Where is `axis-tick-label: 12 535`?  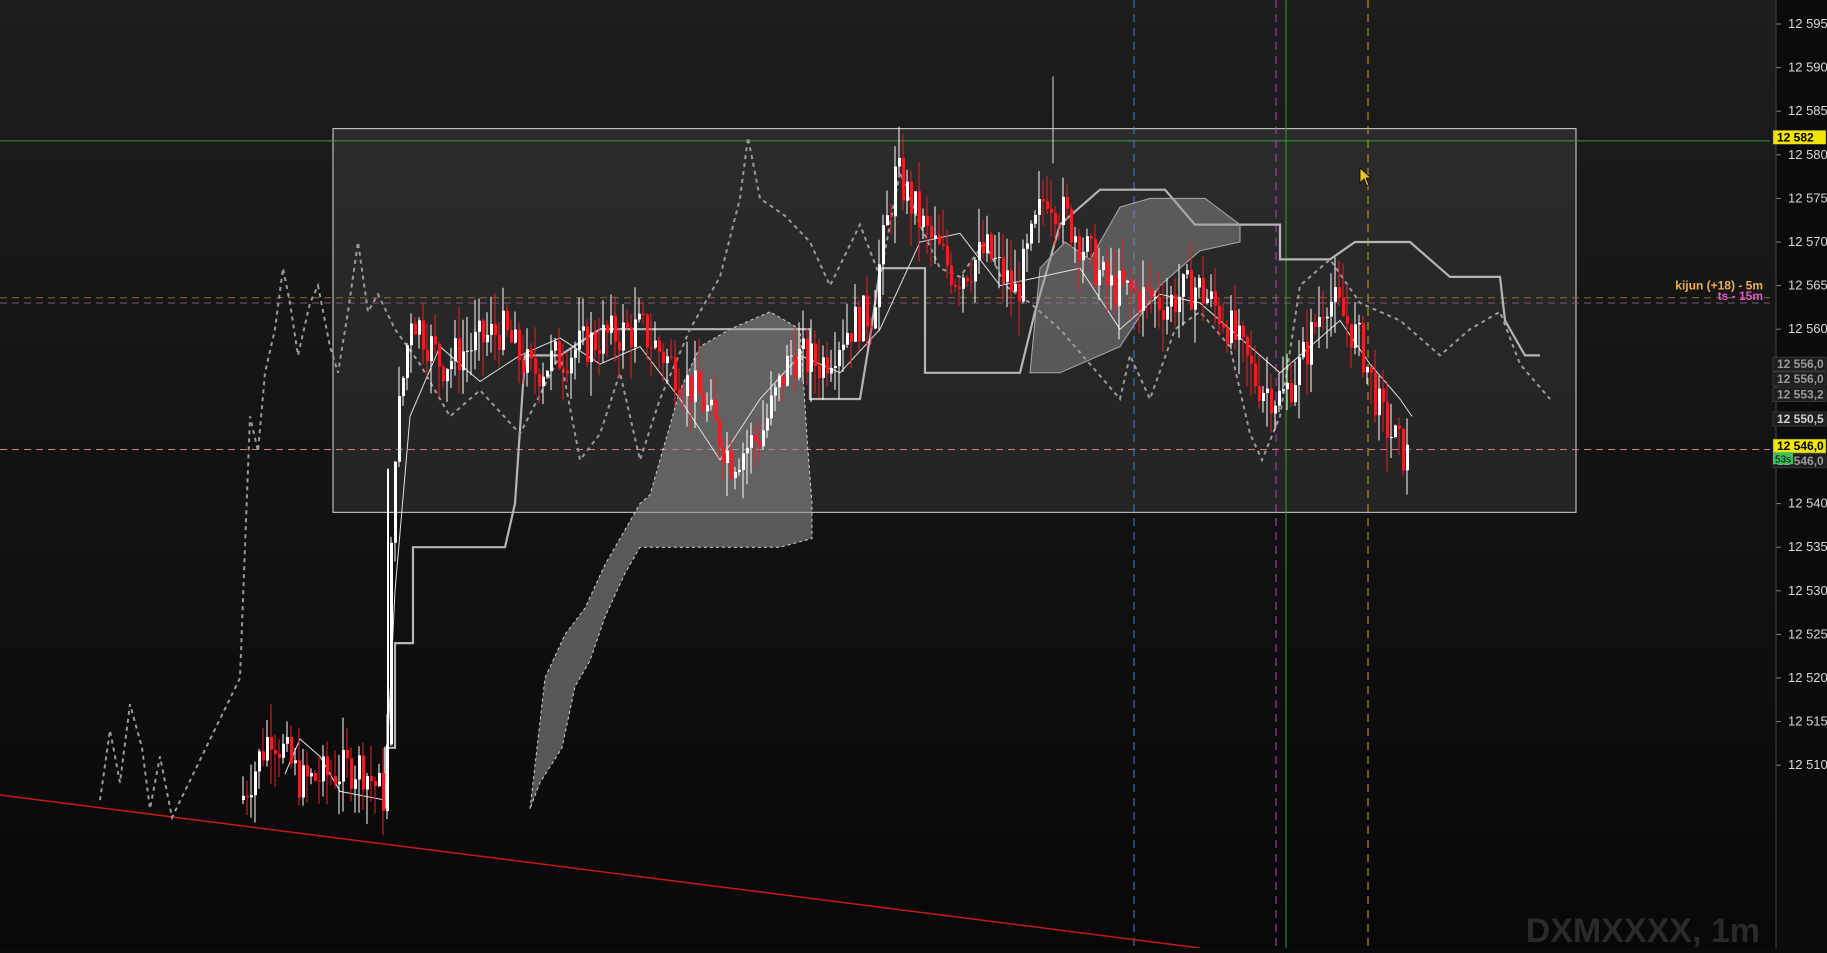 axis-tick-label: 12 535 is located at coordinates (1807, 546).